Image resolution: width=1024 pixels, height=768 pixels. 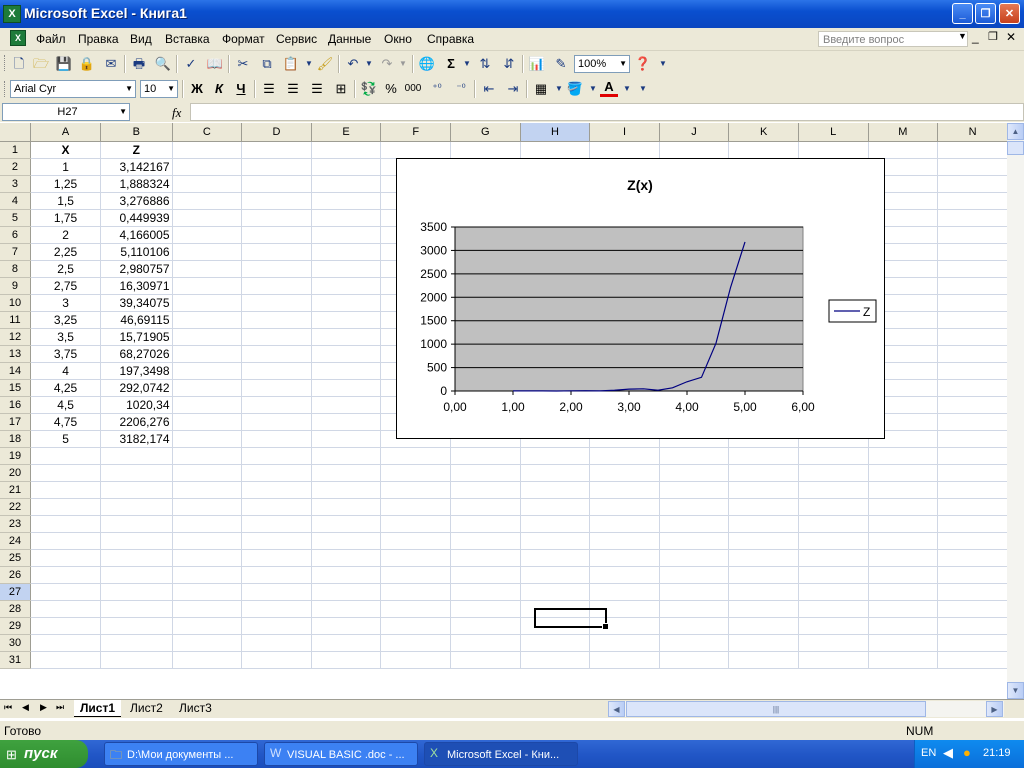 What do you see at coordinates (136, 132) in the screenshot?
I see `column-header: B` at bounding box center [136, 132].